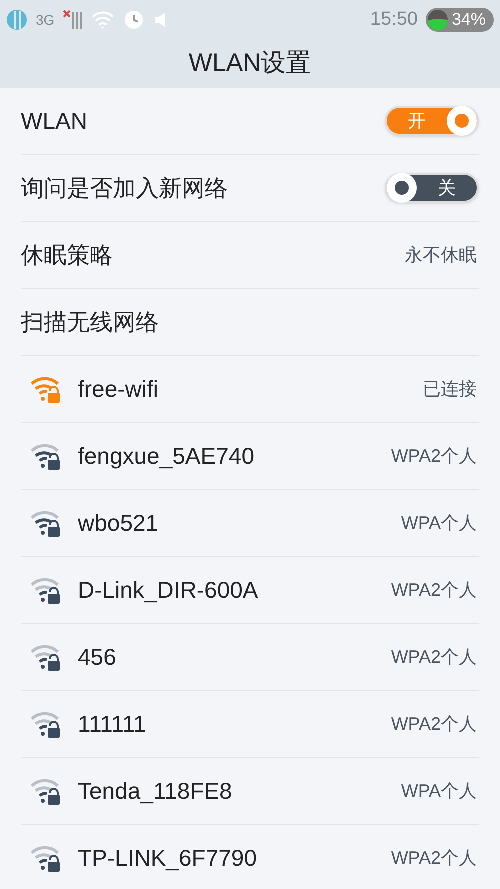 The width and height of the screenshot is (500, 889). I want to click on network-type: 3G, so click(45, 20).